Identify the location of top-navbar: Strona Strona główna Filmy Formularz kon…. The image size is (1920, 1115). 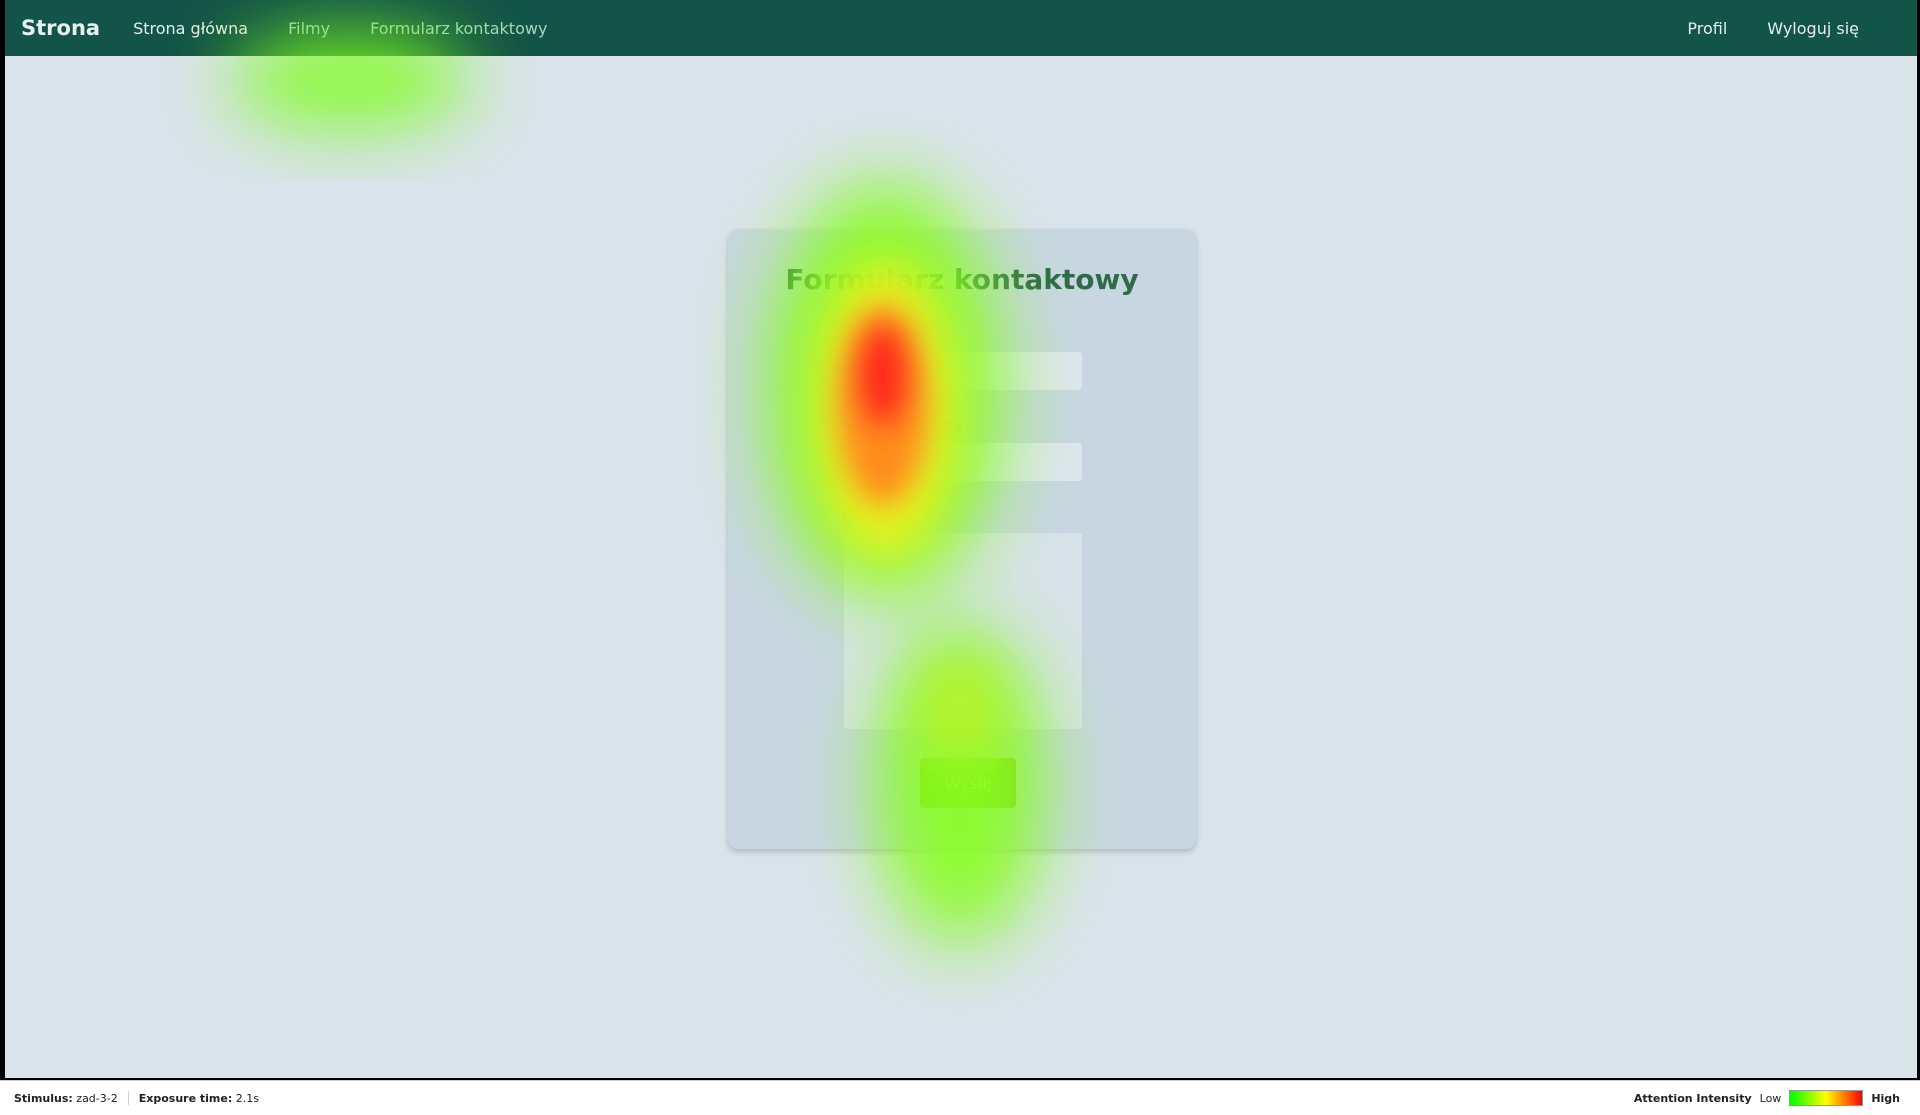
(961, 28).